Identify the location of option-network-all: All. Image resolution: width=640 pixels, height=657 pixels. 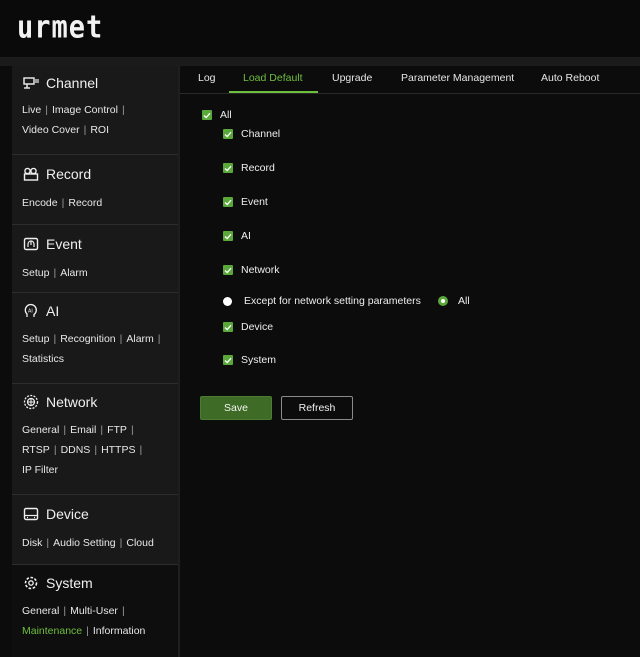
(454, 301).